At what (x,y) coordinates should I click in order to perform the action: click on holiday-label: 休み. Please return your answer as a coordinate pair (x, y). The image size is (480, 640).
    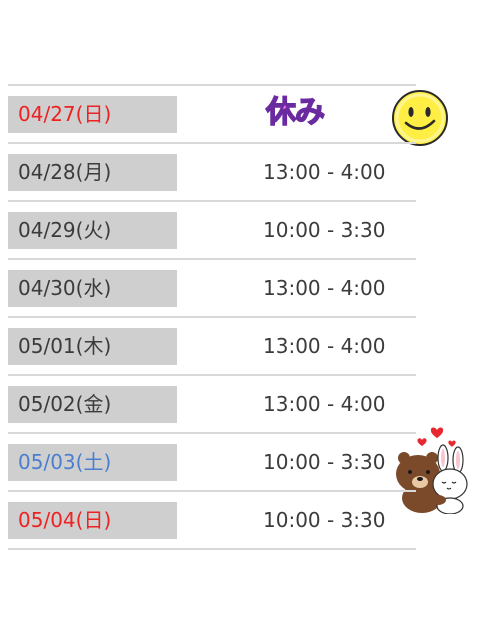
    Looking at the image, I should click on (295, 112).